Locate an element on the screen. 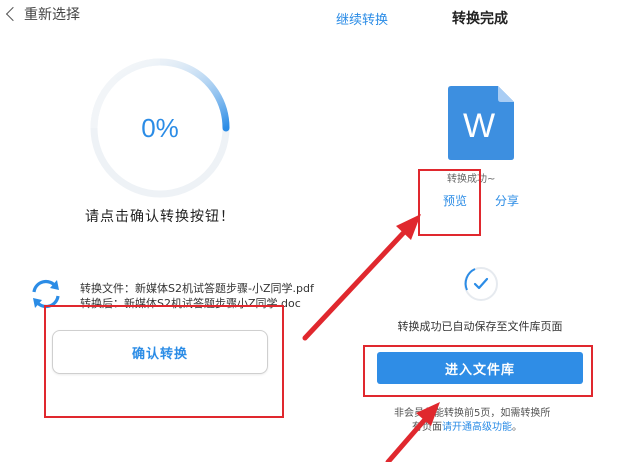 The height and width of the screenshot is (462, 640). back-button: 重新选择 is located at coordinates (42, 14).